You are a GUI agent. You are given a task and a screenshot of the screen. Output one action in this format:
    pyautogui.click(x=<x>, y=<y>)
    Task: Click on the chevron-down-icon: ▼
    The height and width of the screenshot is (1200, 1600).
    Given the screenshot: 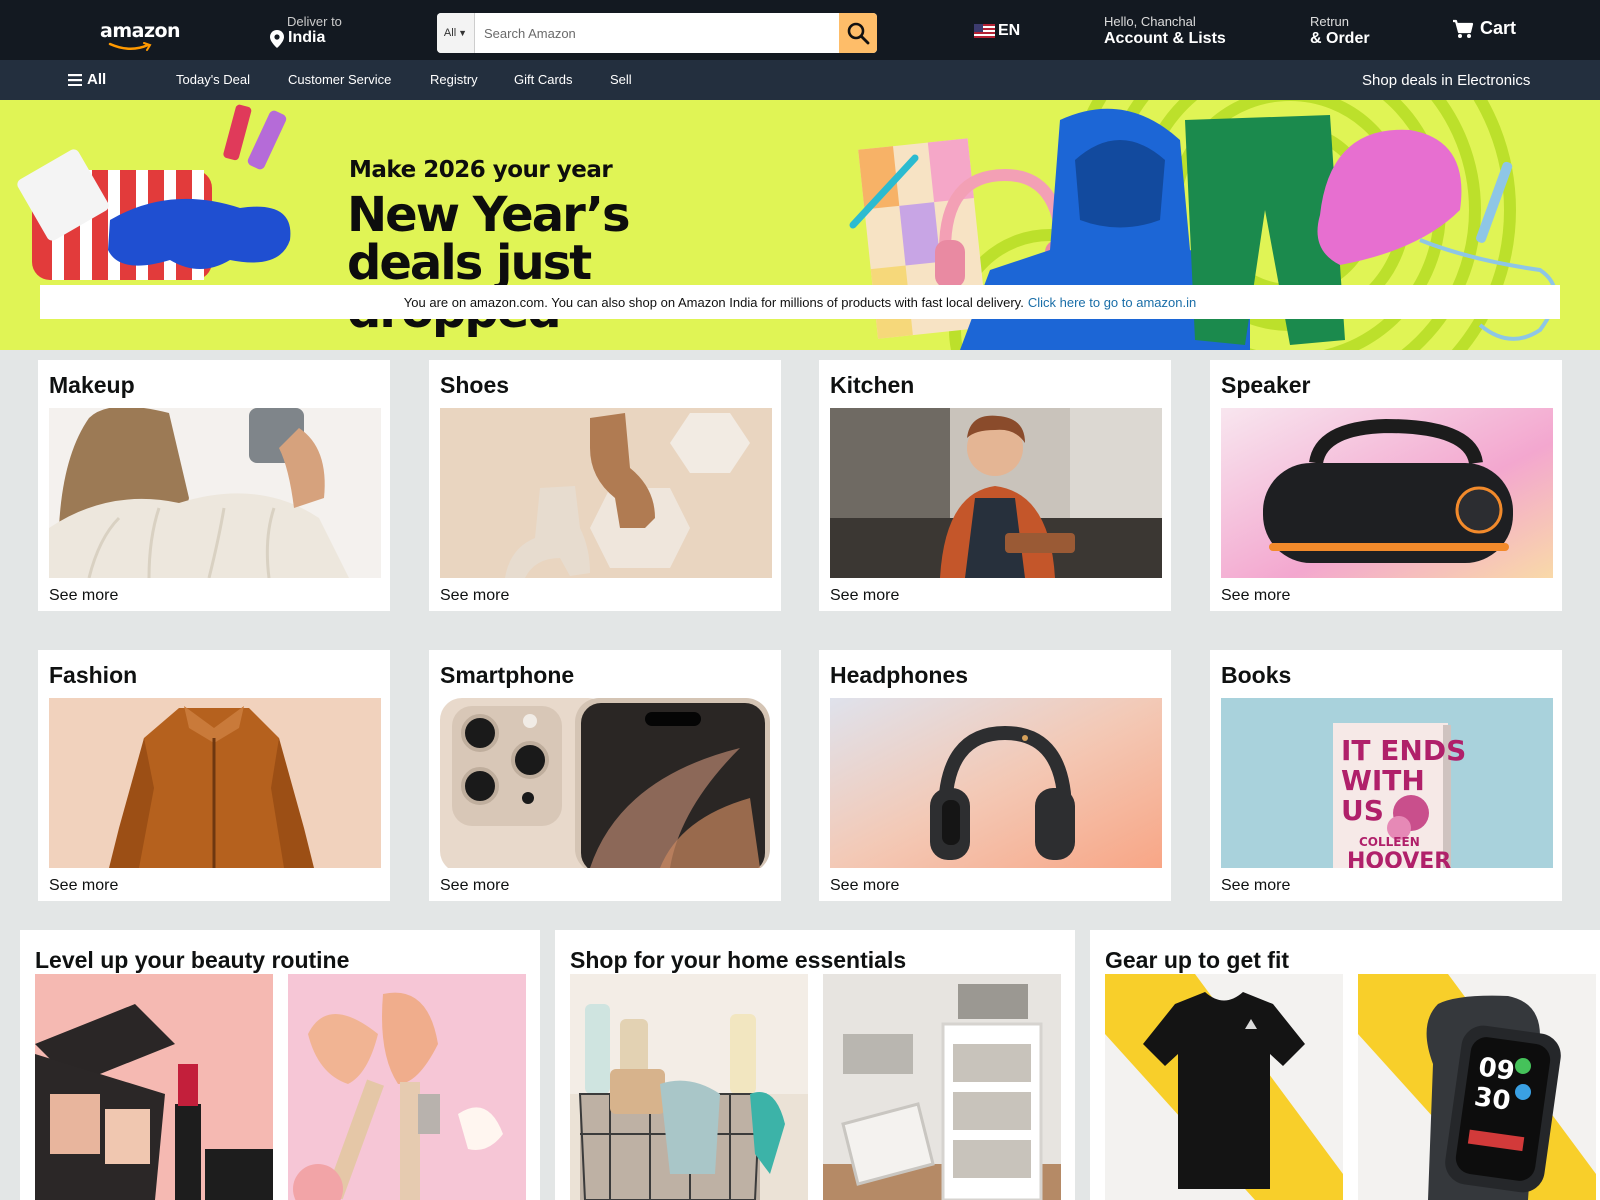 What is the action you would take?
    pyautogui.click(x=463, y=33)
    